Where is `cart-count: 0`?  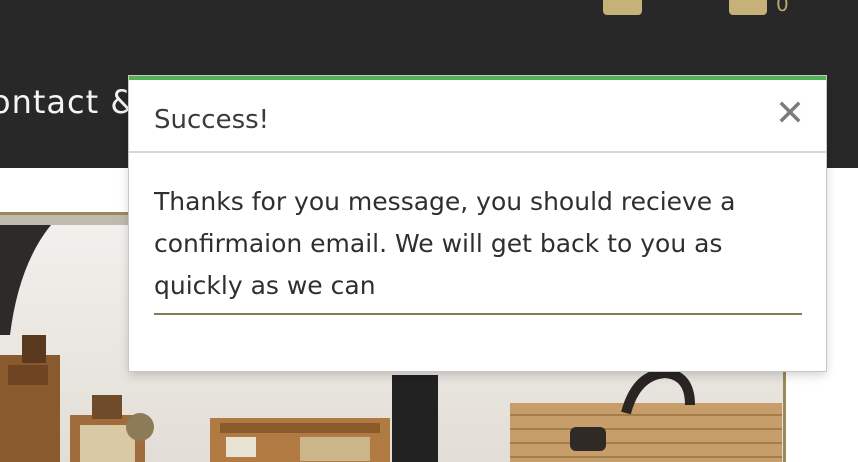 cart-count: 0 is located at coordinates (782, 8).